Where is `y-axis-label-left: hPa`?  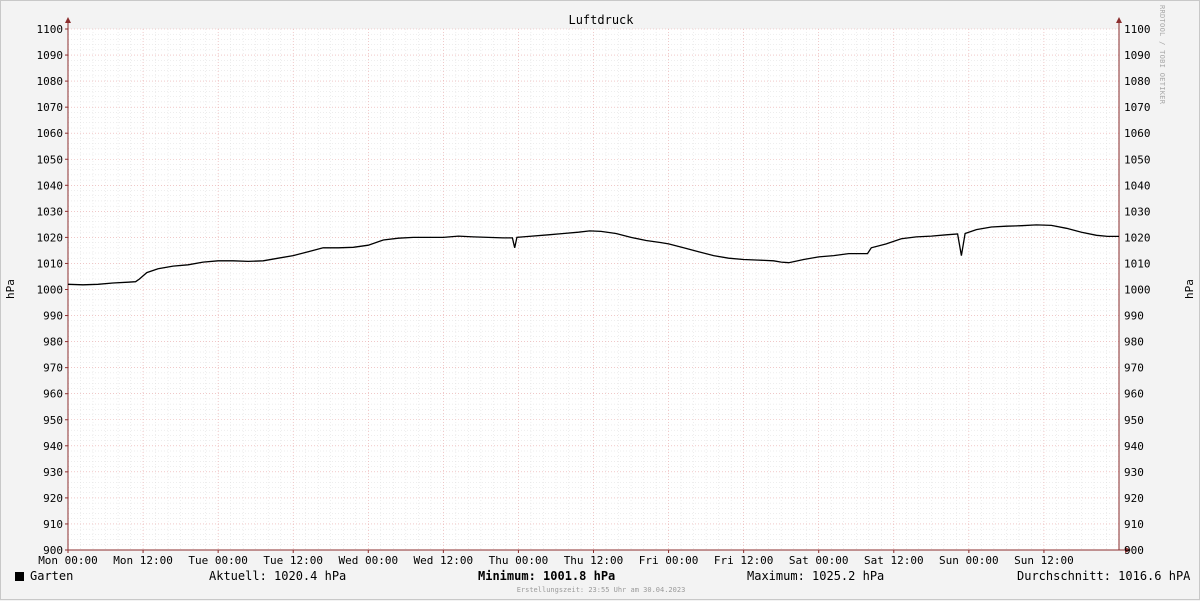 y-axis-label-left: hPa is located at coordinates (10, 289).